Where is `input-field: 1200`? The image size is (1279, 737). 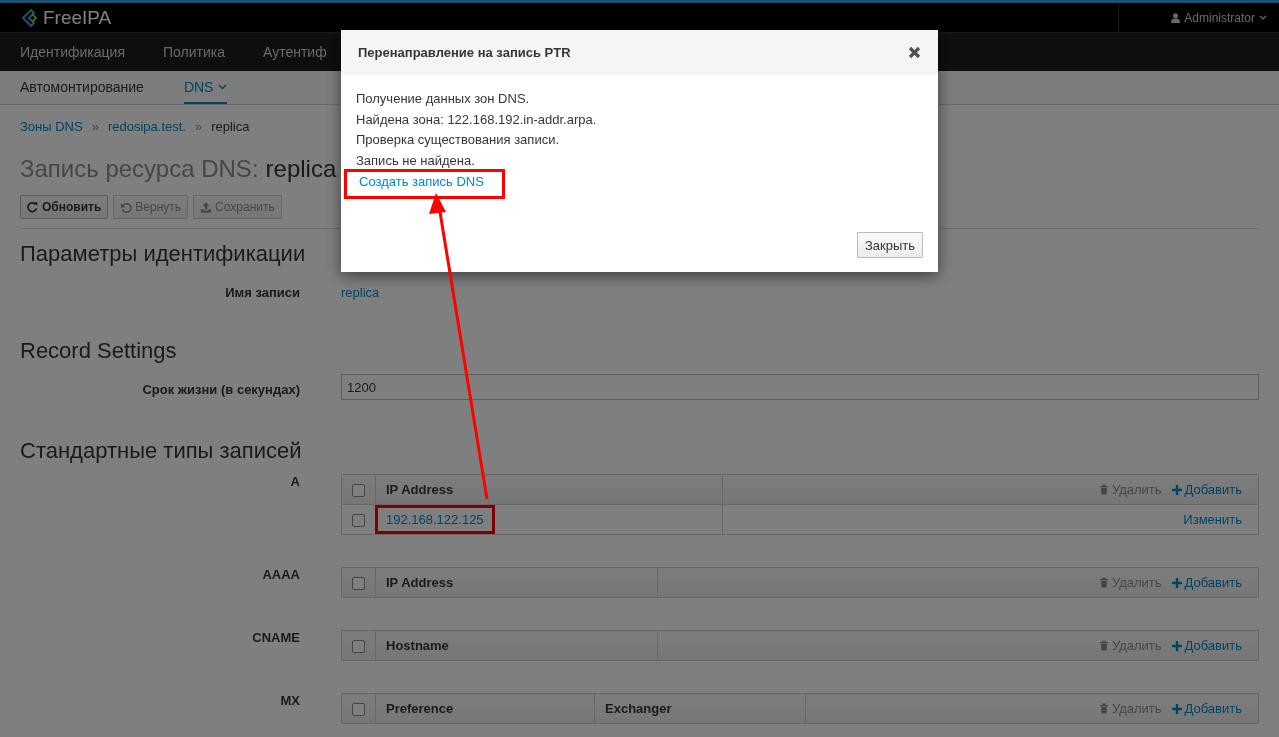 input-field: 1200 is located at coordinates (800, 387).